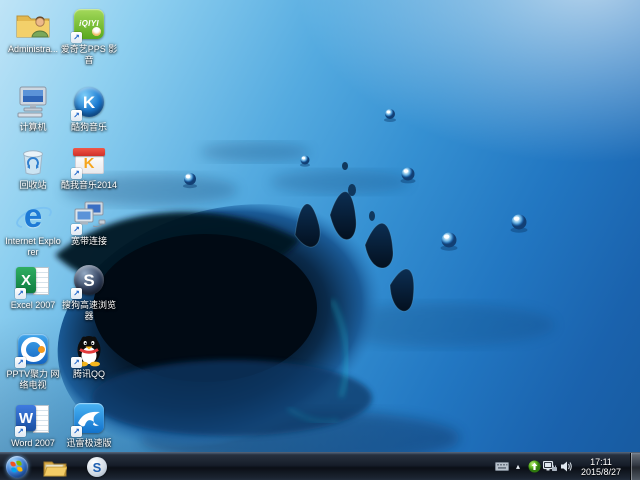 This screenshot has height=480, width=640. I want to click on desktop-icon-sogou: S ↗ 搜狗高速浏览器, so click(89, 292).